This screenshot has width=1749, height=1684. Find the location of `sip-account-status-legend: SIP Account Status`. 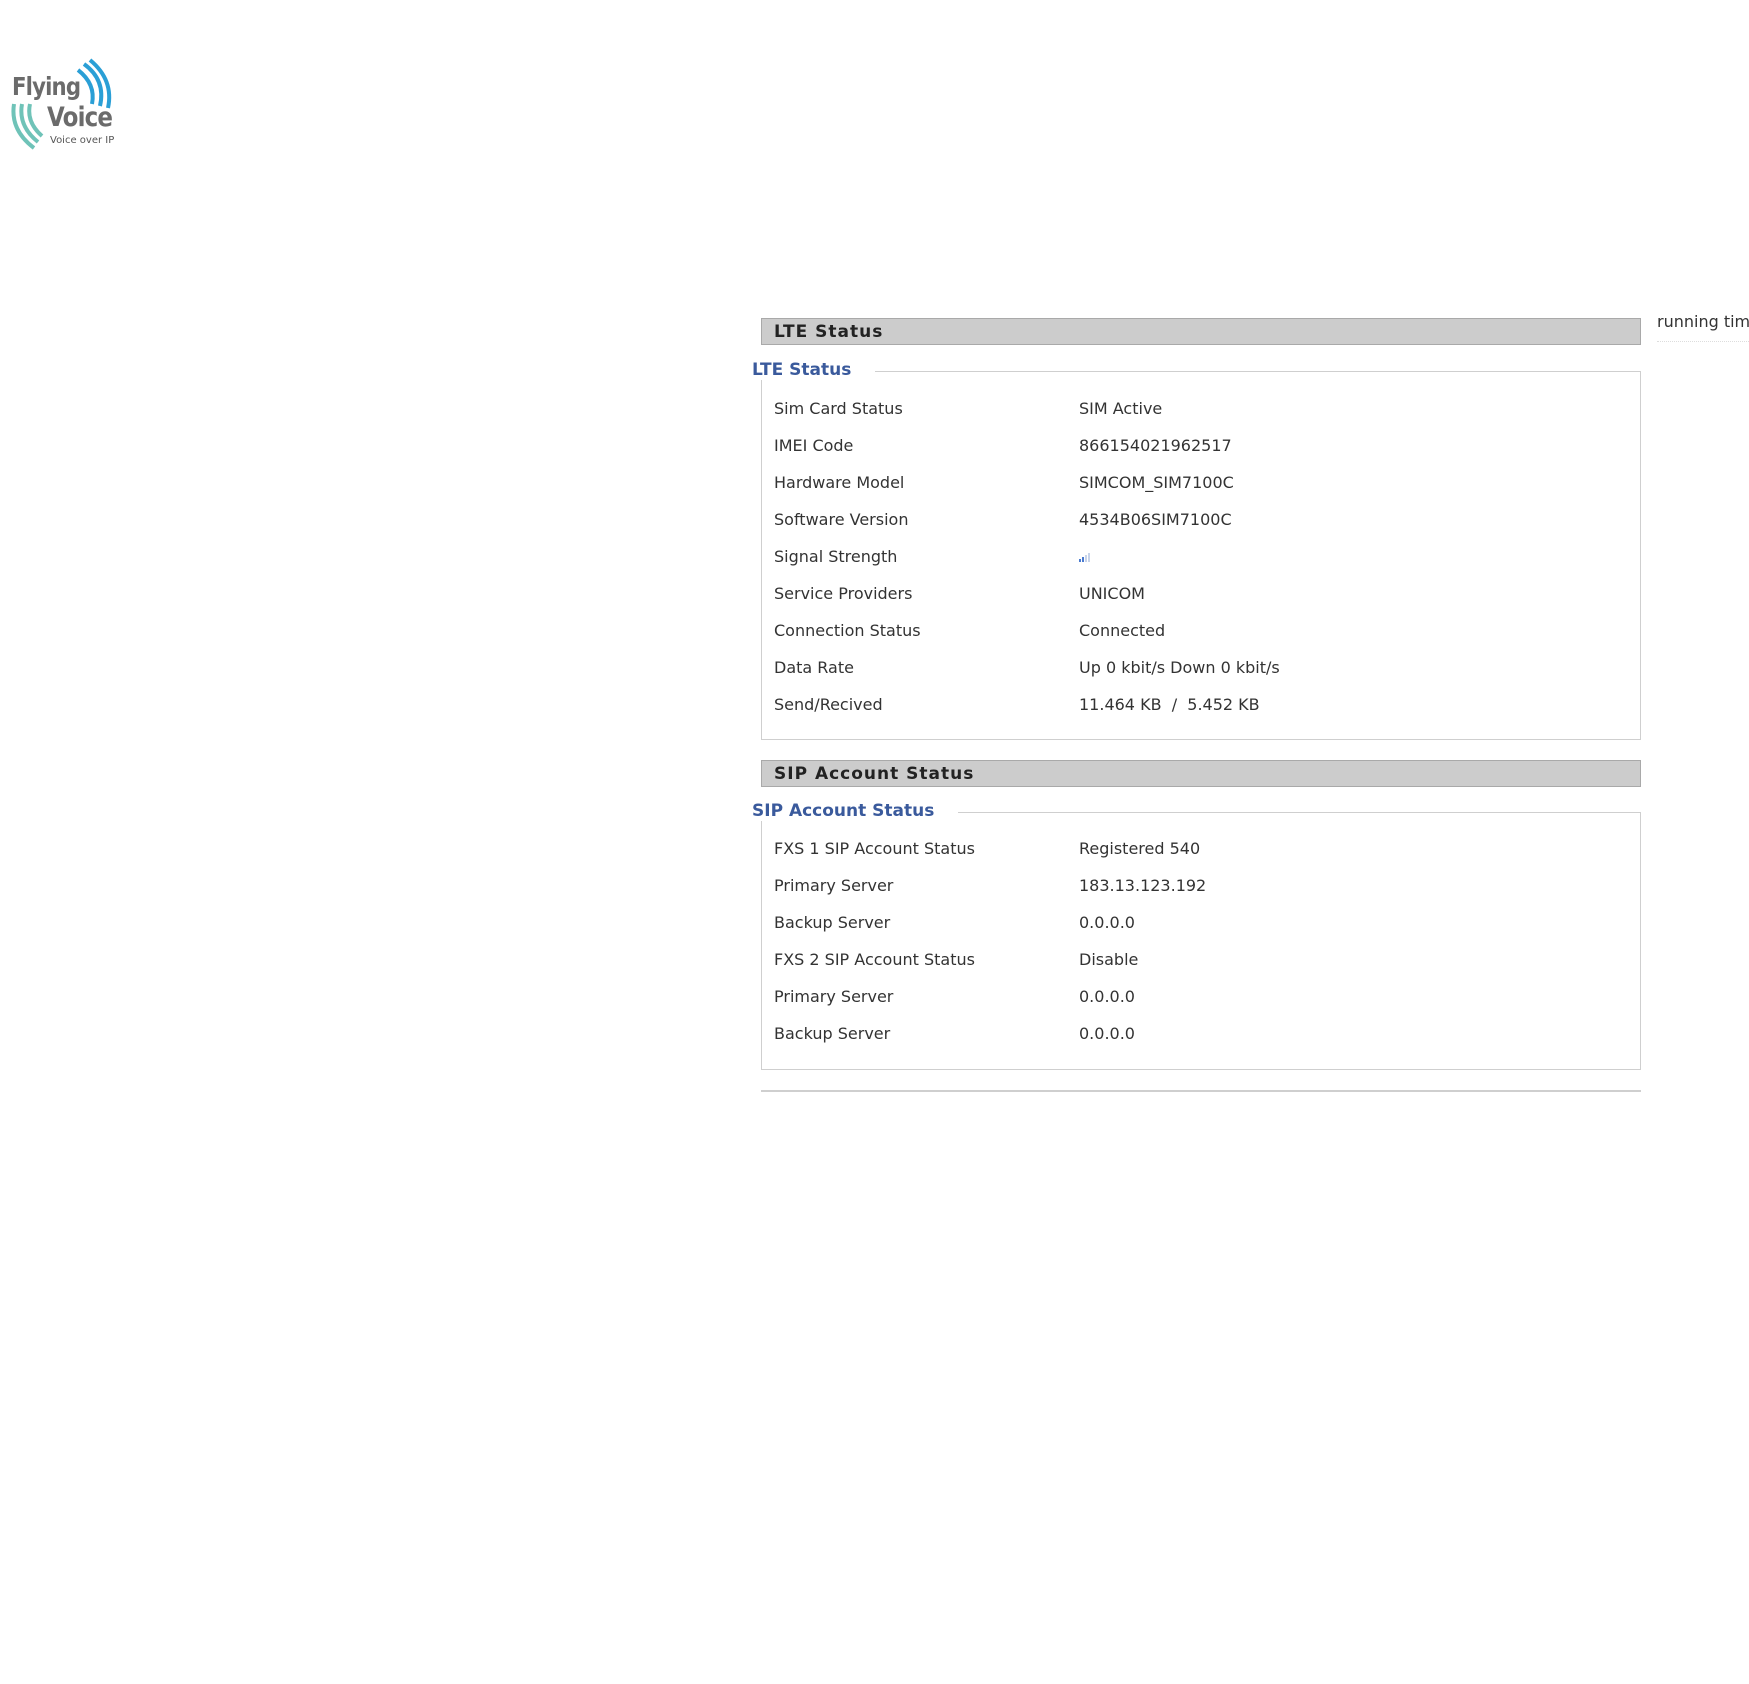

sip-account-status-legend: SIP Account Status is located at coordinates (855, 811).